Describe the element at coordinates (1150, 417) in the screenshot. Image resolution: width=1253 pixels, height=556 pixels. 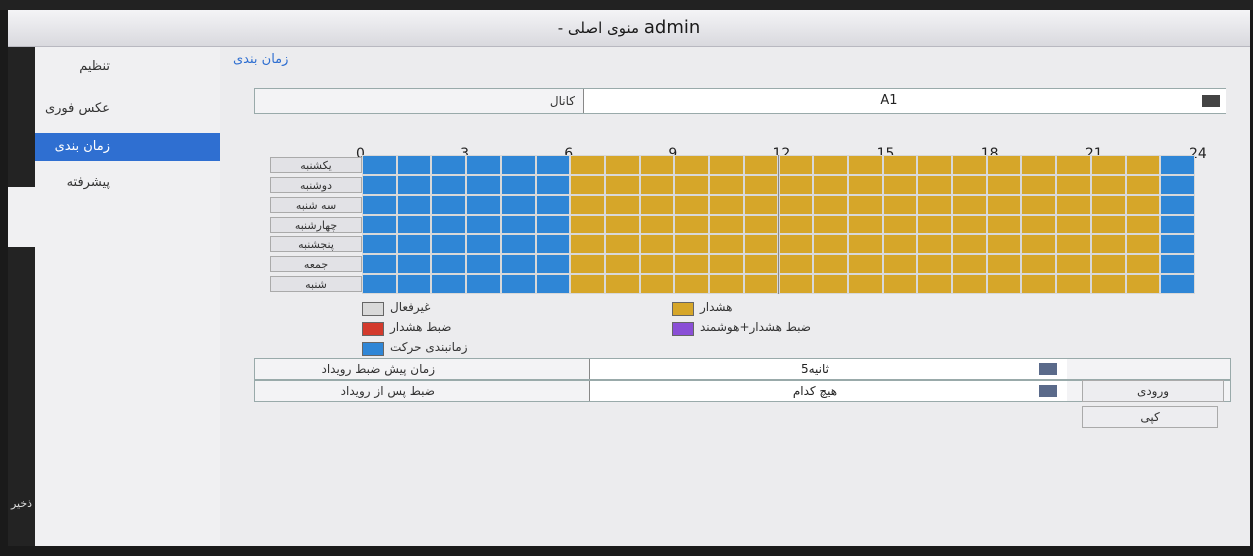
I see `copy-button: کپی` at that location.